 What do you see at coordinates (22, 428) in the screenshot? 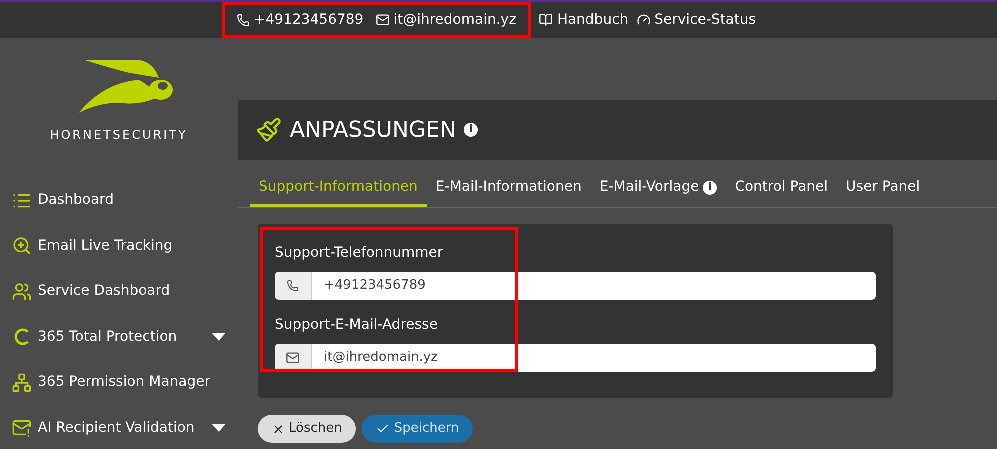
I see `mail-warning-icon` at bounding box center [22, 428].